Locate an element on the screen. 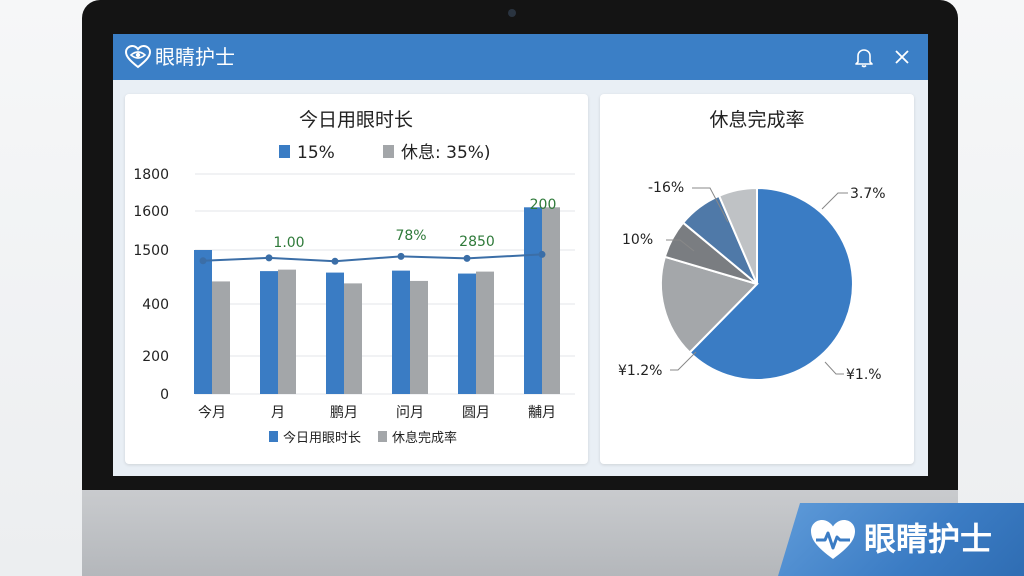 The image size is (1024, 576). top-legend-swatch-blue is located at coordinates (284, 151).